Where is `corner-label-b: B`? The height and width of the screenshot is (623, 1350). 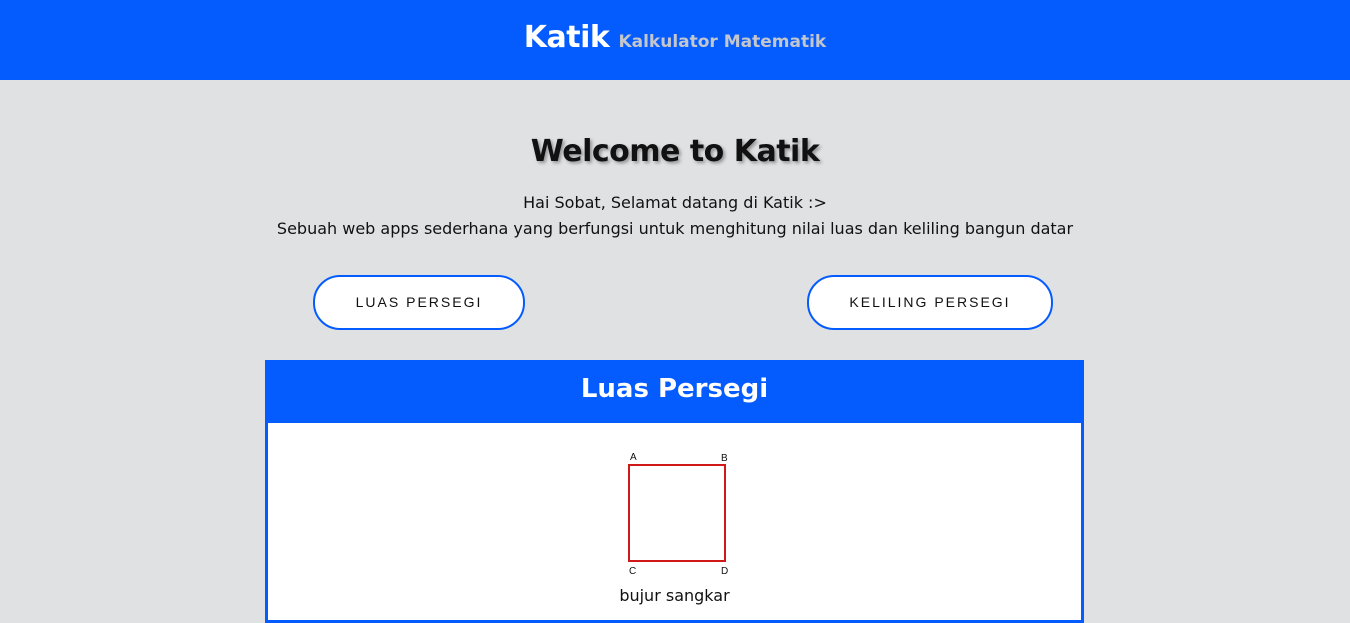
corner-label-b: B is located at coordinates (724, 458).